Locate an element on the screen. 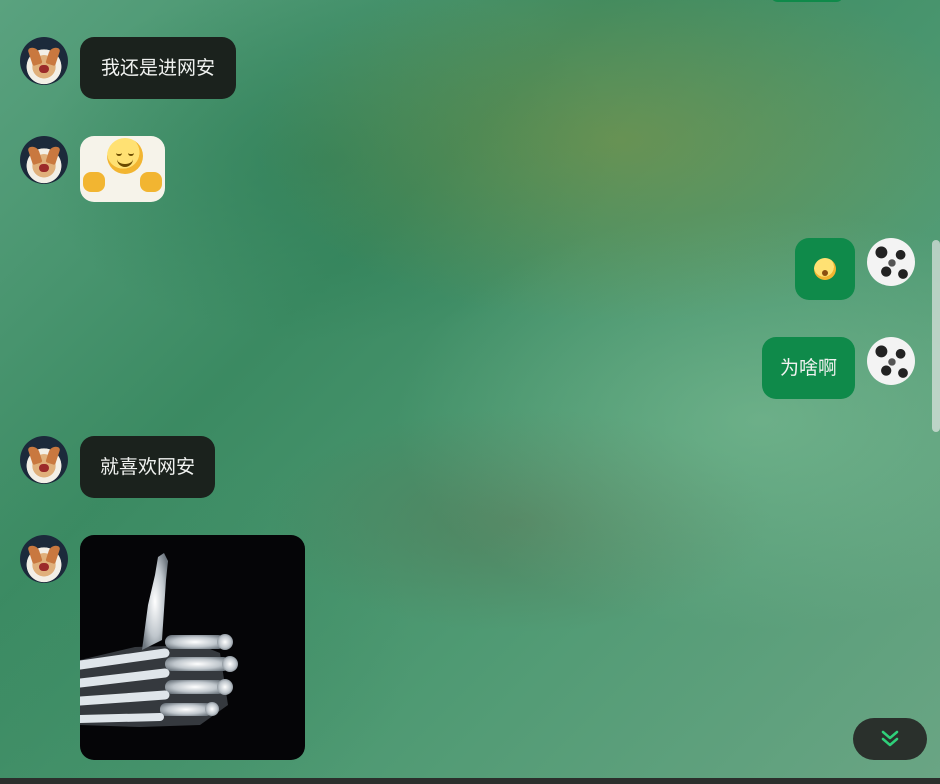 The height and width of the screenshot is (784, 940). scroll-to-bottom-button is located at coordinates (890, 739).